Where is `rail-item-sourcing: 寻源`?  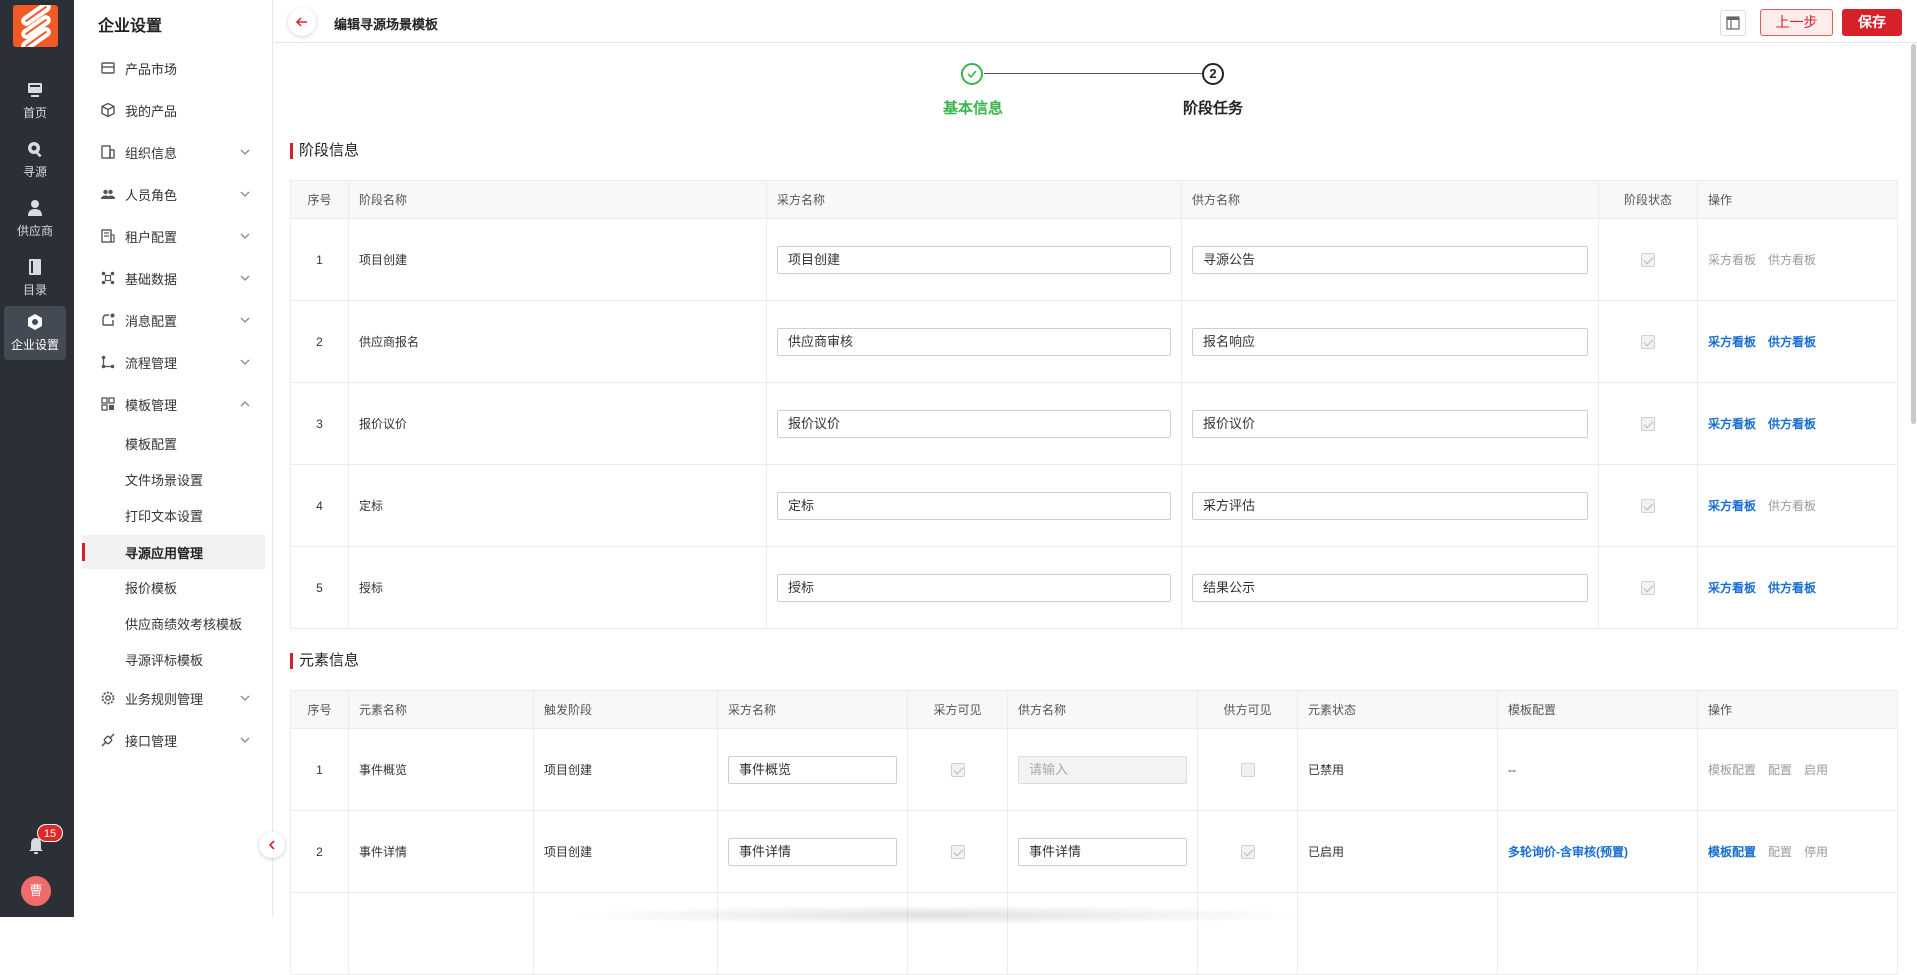 rail-item-sourcing: 寻源 is located at coordinates (35, 160).